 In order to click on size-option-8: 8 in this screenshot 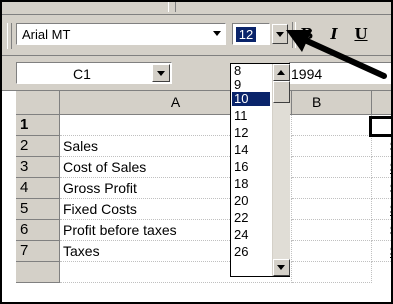, I will do `click(251, 71)`.